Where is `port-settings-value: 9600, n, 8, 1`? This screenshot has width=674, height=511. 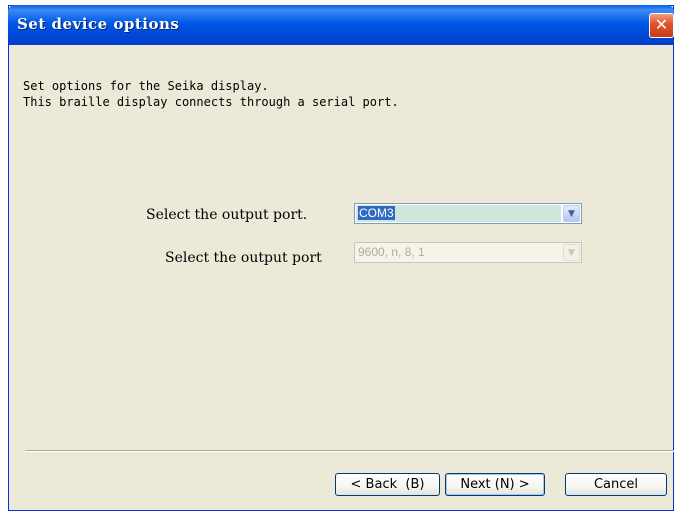
port-settings-value: 9600, n, 8, 1 is located at coordinates (391, 252).